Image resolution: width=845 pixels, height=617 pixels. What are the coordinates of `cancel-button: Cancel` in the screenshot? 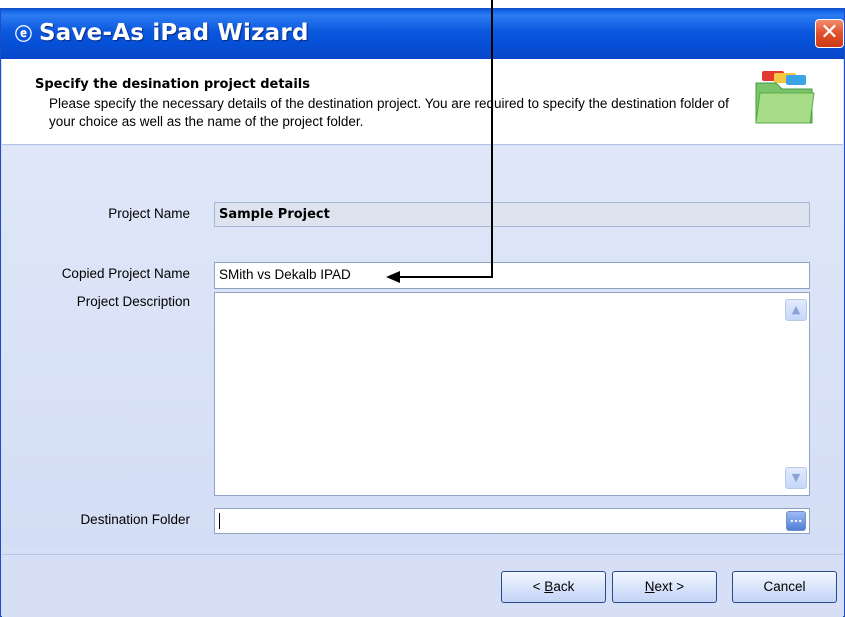 It's located at (784, 587).